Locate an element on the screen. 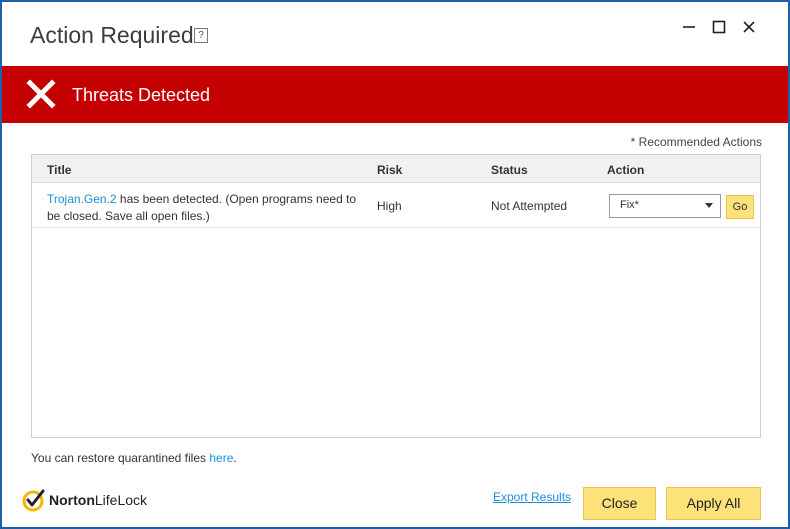 The height and width of the screenshot is (529, 790). norton-lifelock-logo: NortonLifeLock is located at coordinates (84, 500).